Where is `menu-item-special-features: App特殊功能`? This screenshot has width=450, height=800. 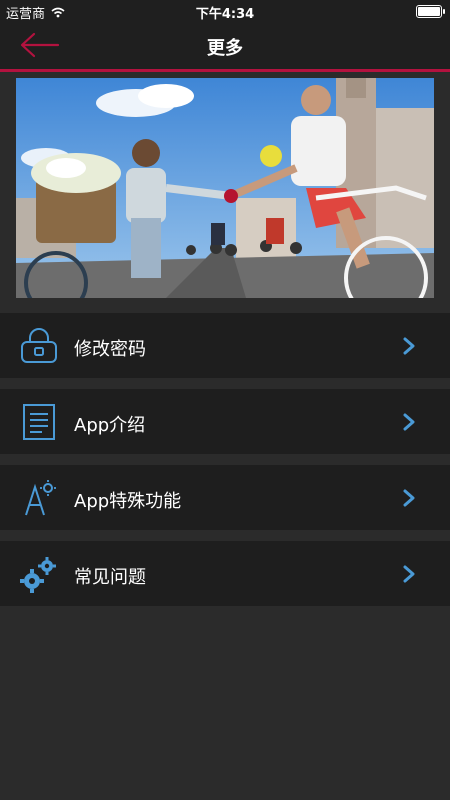 menu-item-special-features: App特殊功能 is located at coordinates (225, 497).